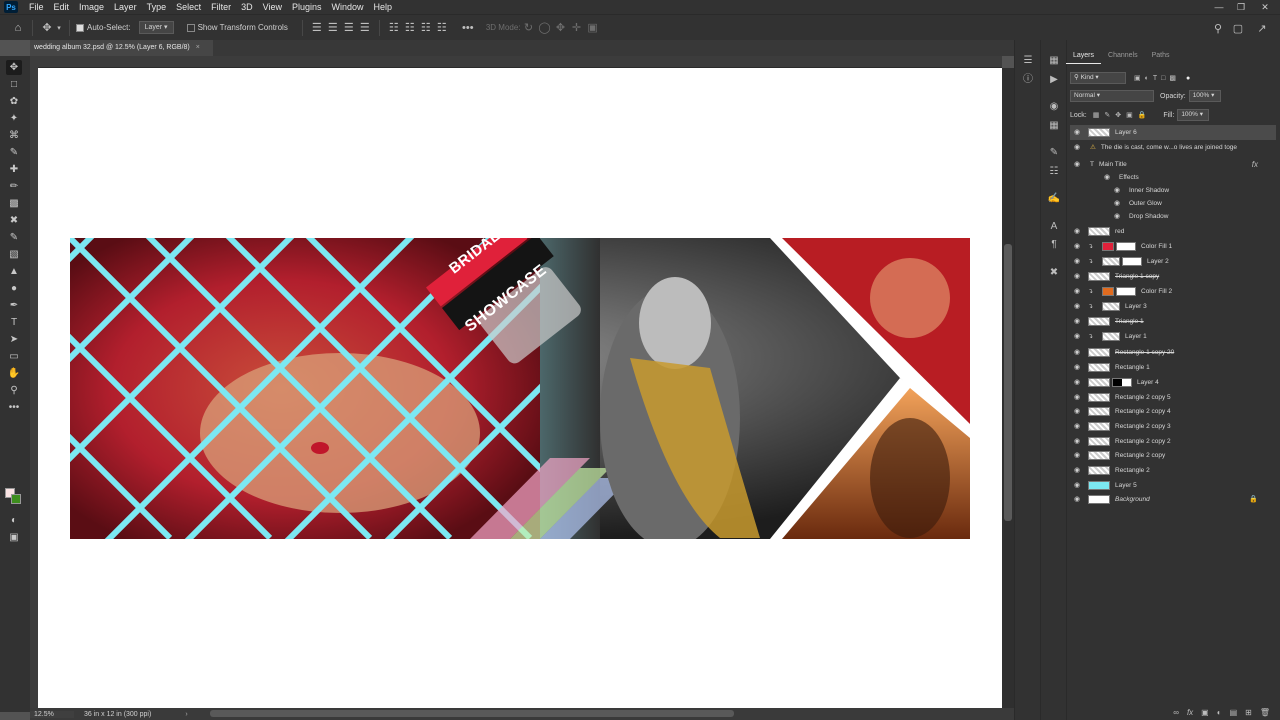 This screenshot has height=720, width=1280. What do you see at coordinates (14, 520) in the screenshot?
I see `quick-mask-icon: ◐` at bounding box center [14, 520].